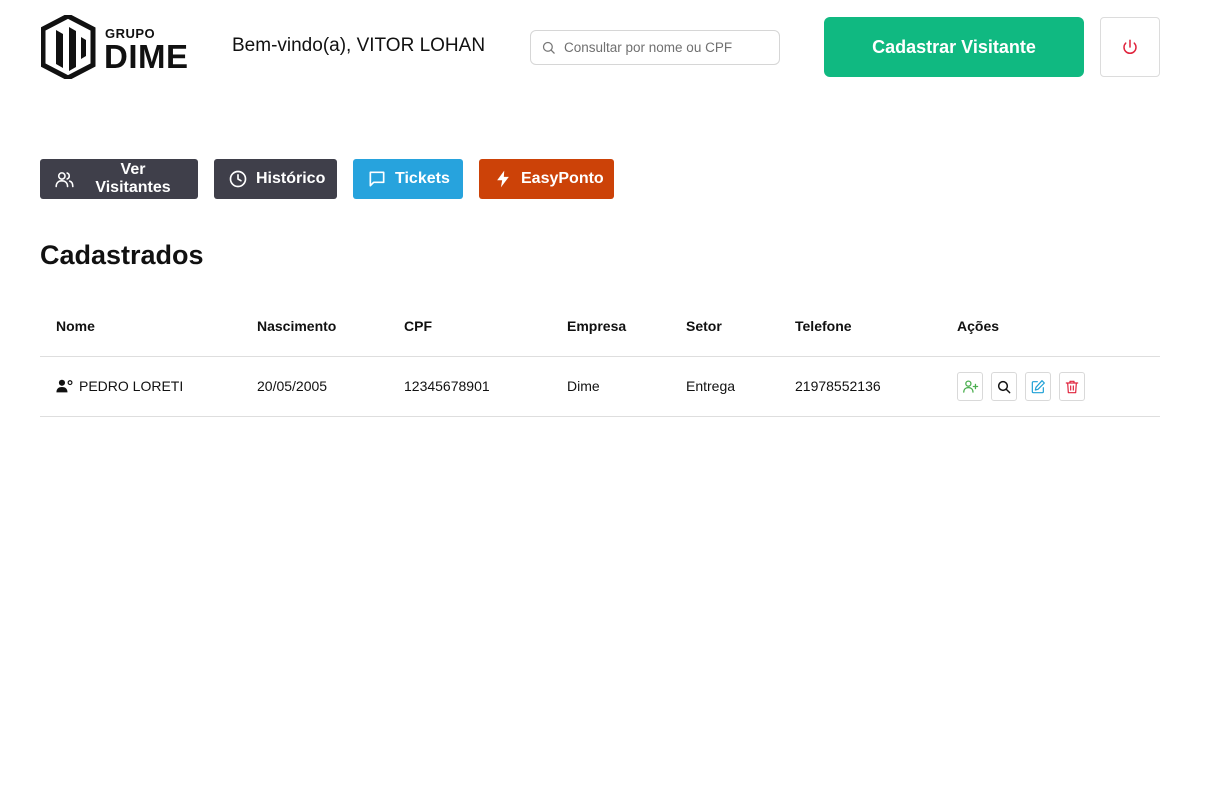 This screenshot has width=1215, height=796. Describe the element at coordinates (131, 386) in the screenshot. I see `visitor-name: PEDRO LORETI` at that location.